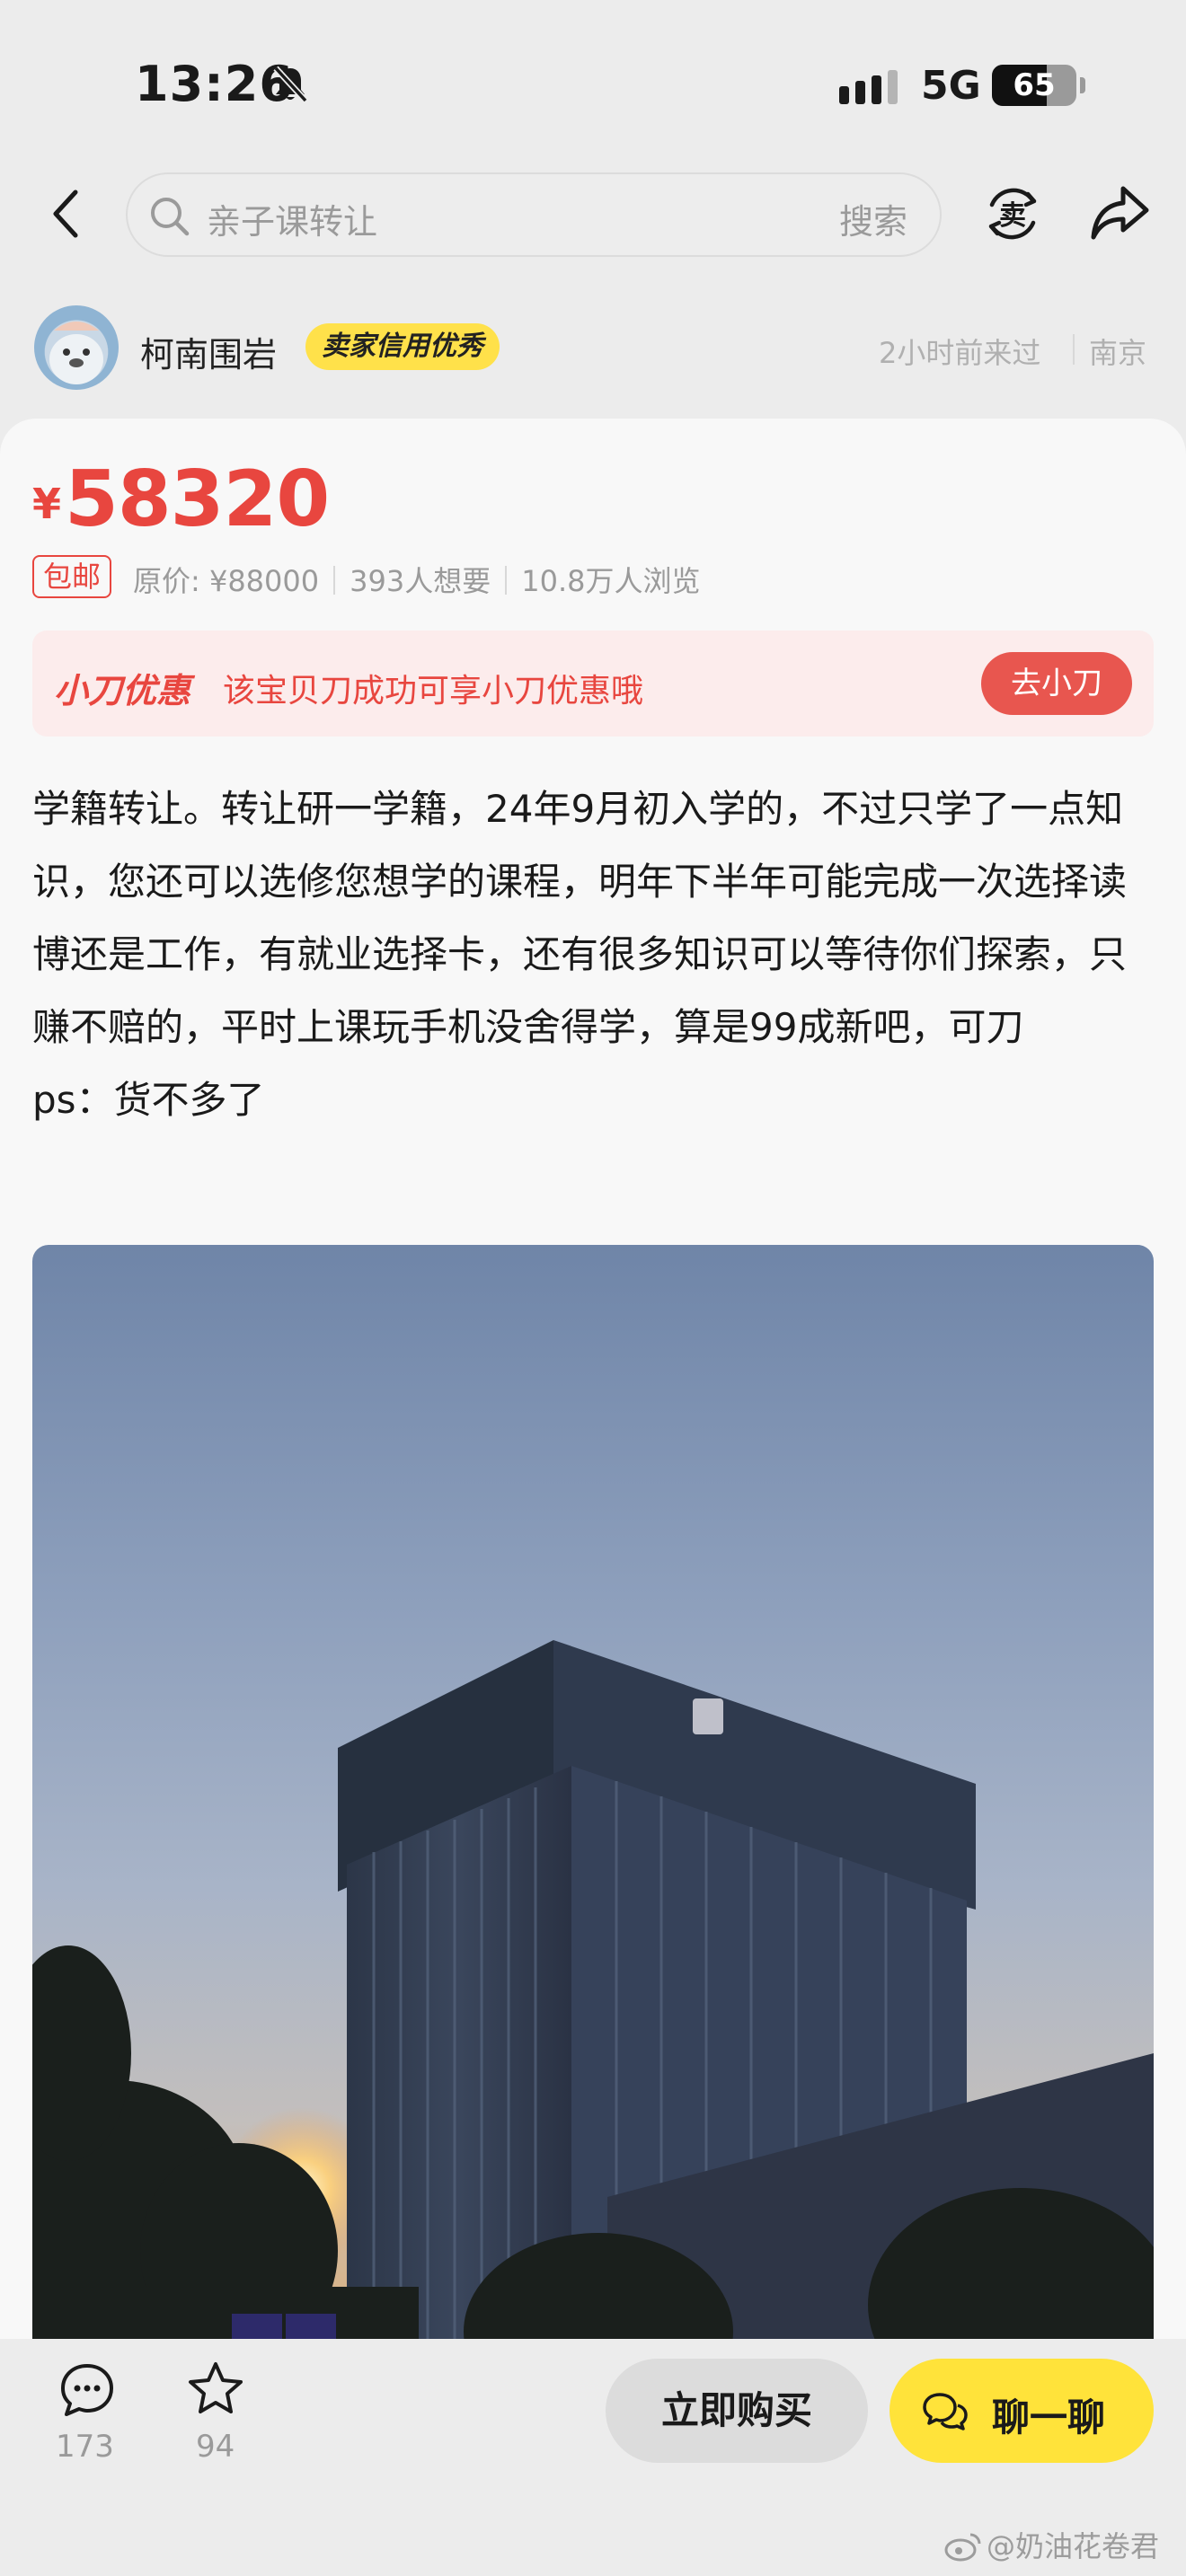 The height and width of the screenshot is (2576, 1186). What do you see at coordinates (148, 1100) in the screenshot?
I see `description-note: ps：货不多了` at bounding box center [148, 1100].